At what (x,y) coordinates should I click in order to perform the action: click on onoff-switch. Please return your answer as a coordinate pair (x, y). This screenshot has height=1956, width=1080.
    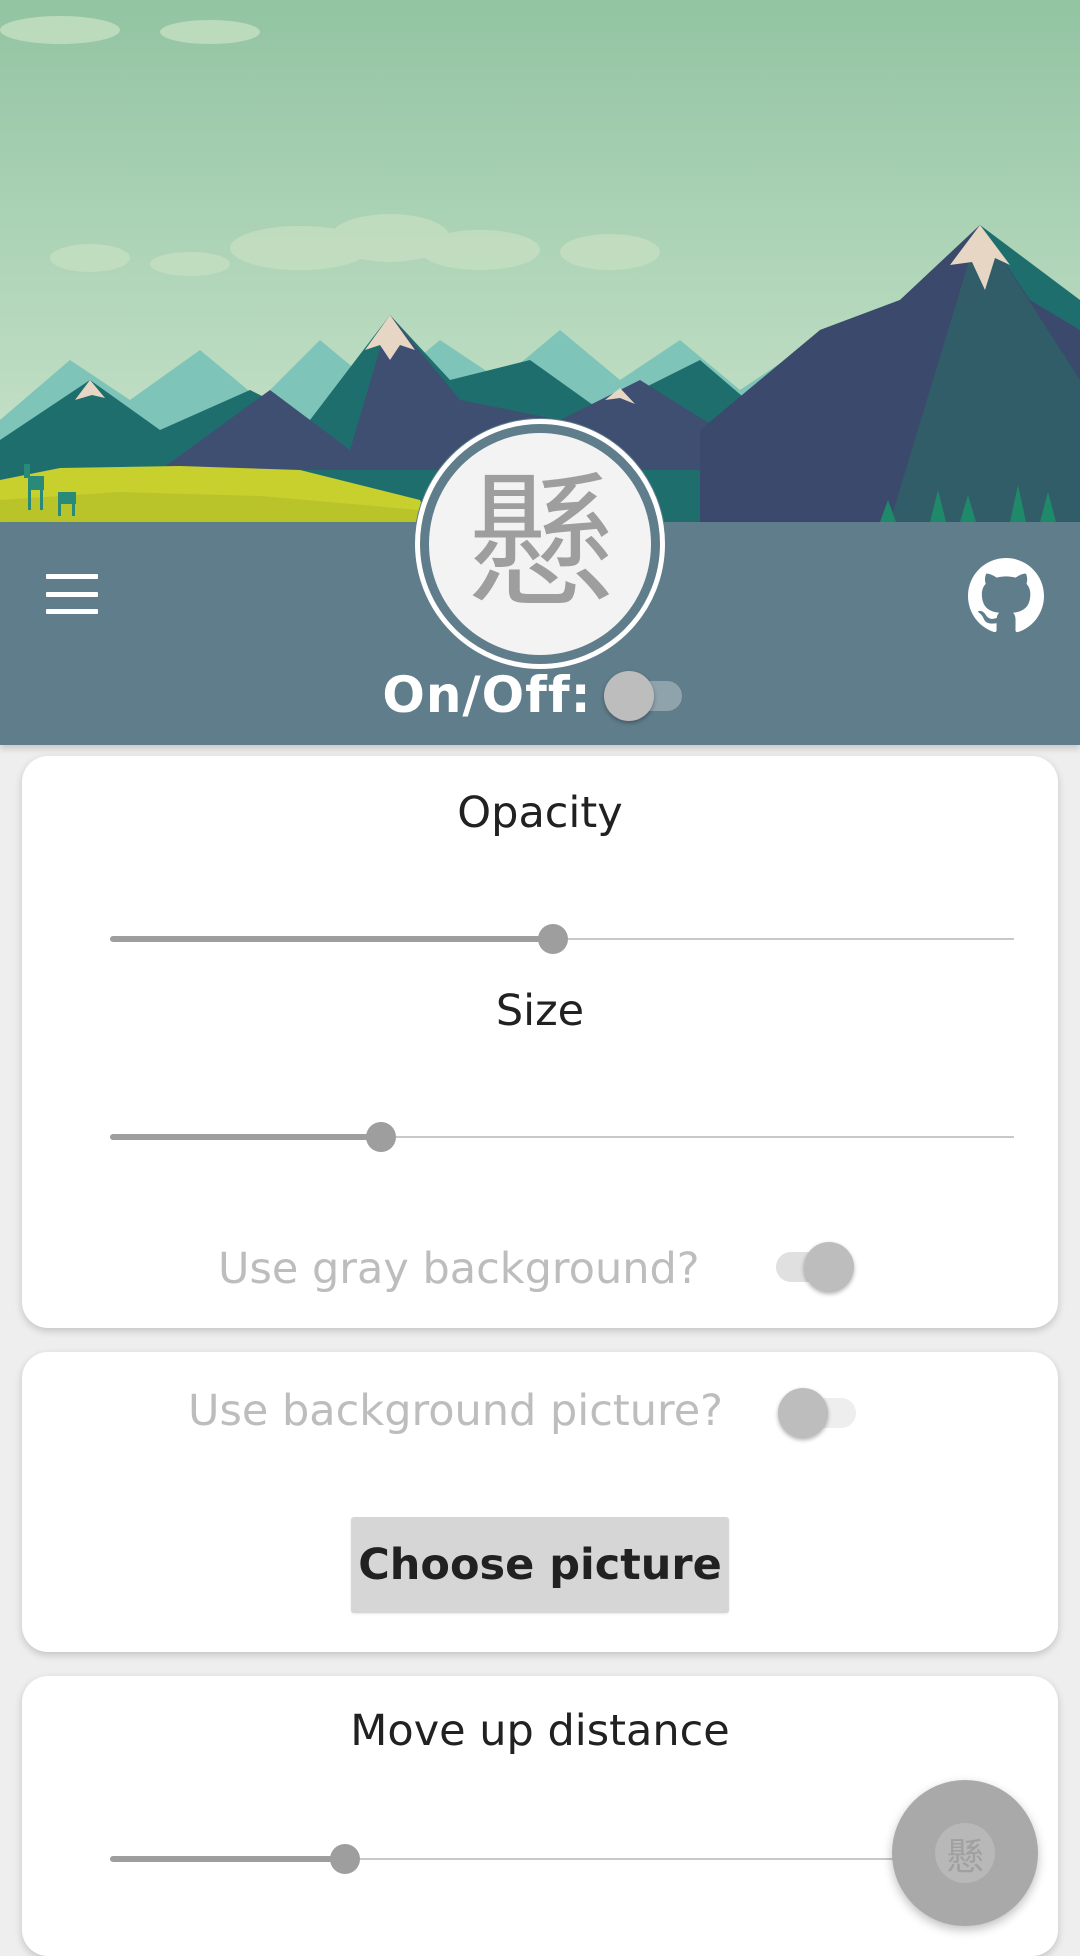
    Looking at the image, I should click on (645, 696).